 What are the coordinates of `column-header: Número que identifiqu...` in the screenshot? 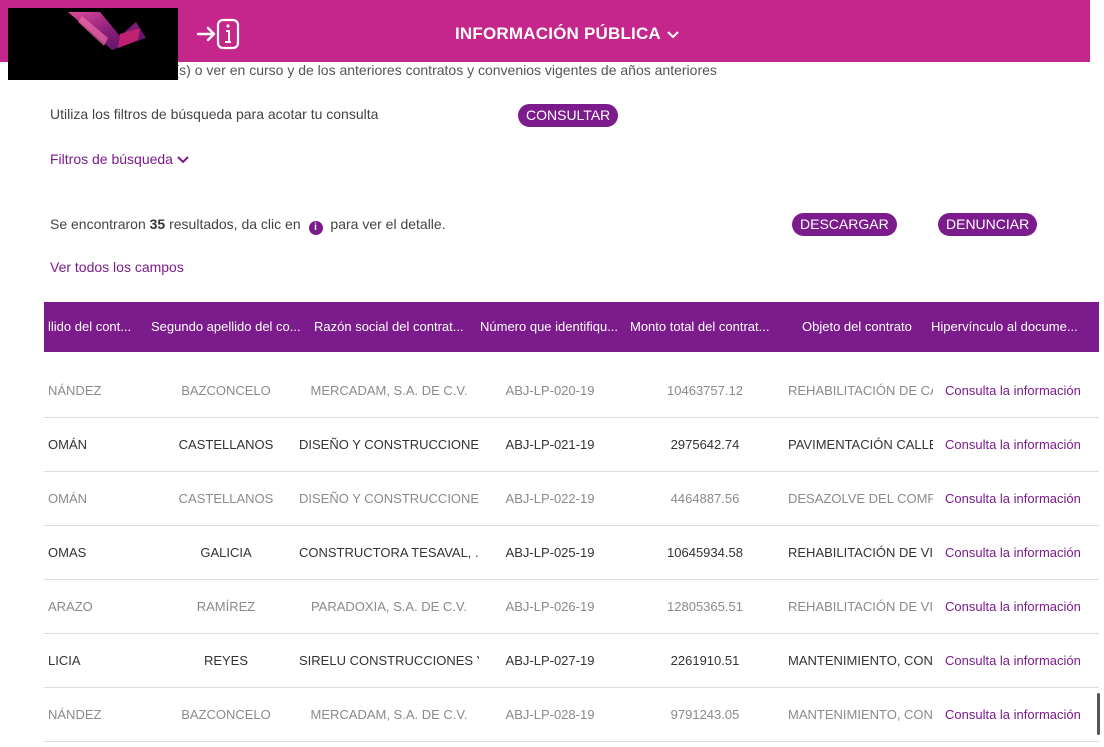 It's located at (550, 327).